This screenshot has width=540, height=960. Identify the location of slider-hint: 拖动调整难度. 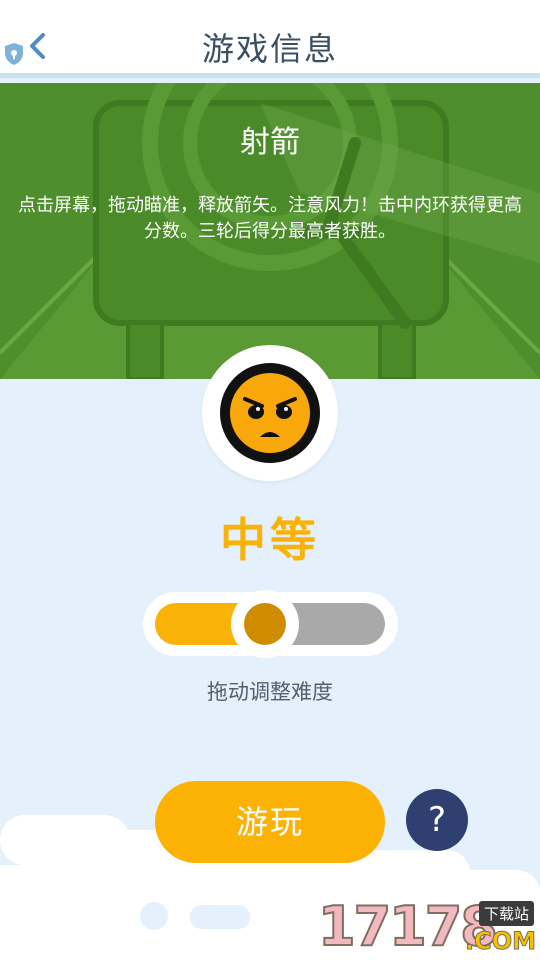
(270, 692).